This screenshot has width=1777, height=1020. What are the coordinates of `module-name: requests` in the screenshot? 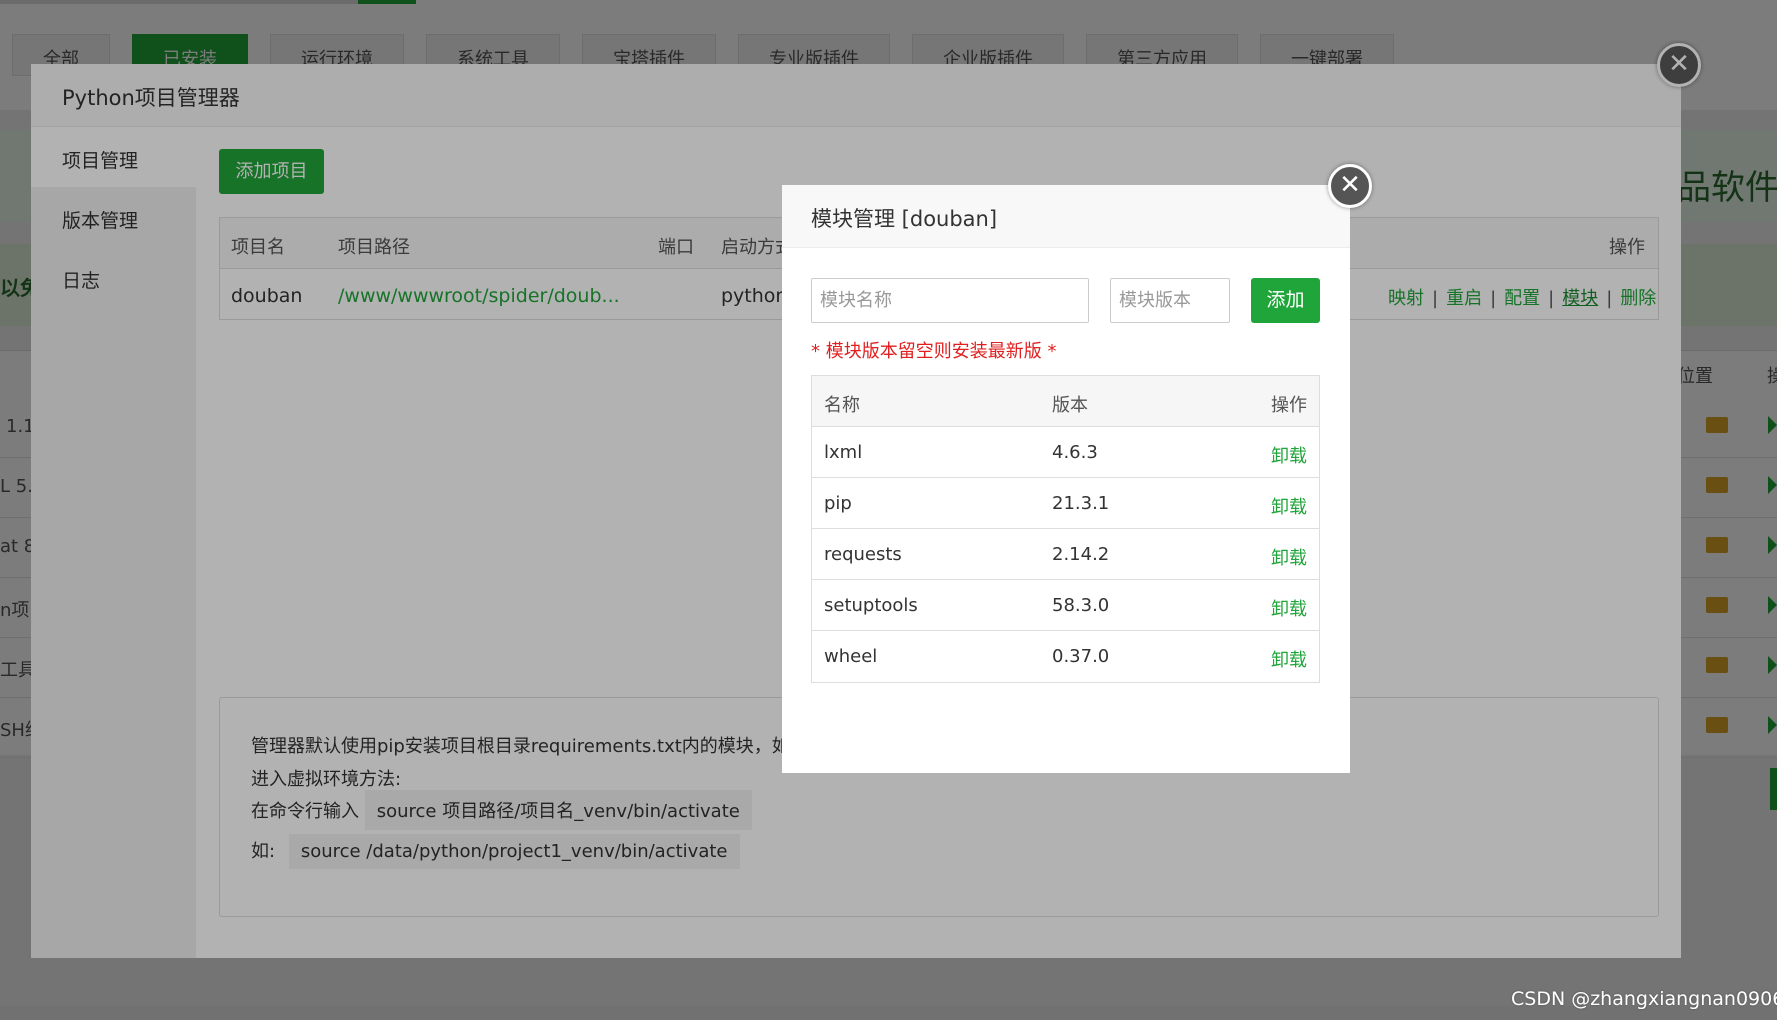 It's located at (863, 554).